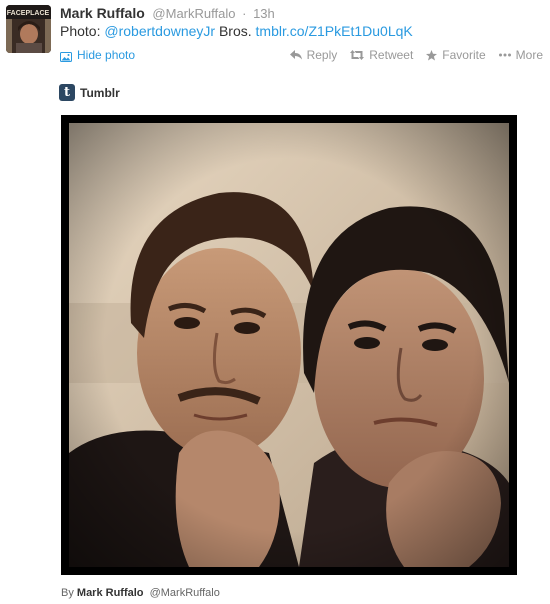 Image resolution: width=550 pixels, height=604 pixels. Describe the element at coordinates (432, 55) in the screenshot. I see `star-icon` at that location.